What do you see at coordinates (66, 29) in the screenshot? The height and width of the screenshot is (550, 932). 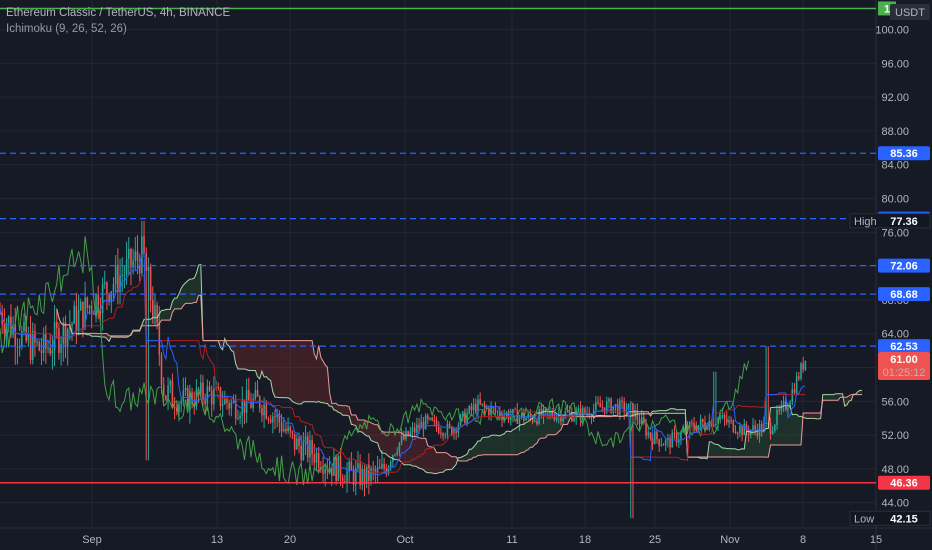 I see `indicator-legend: Ichimoku (9, 26, 52, 26)` at bounding box center [66, 29].